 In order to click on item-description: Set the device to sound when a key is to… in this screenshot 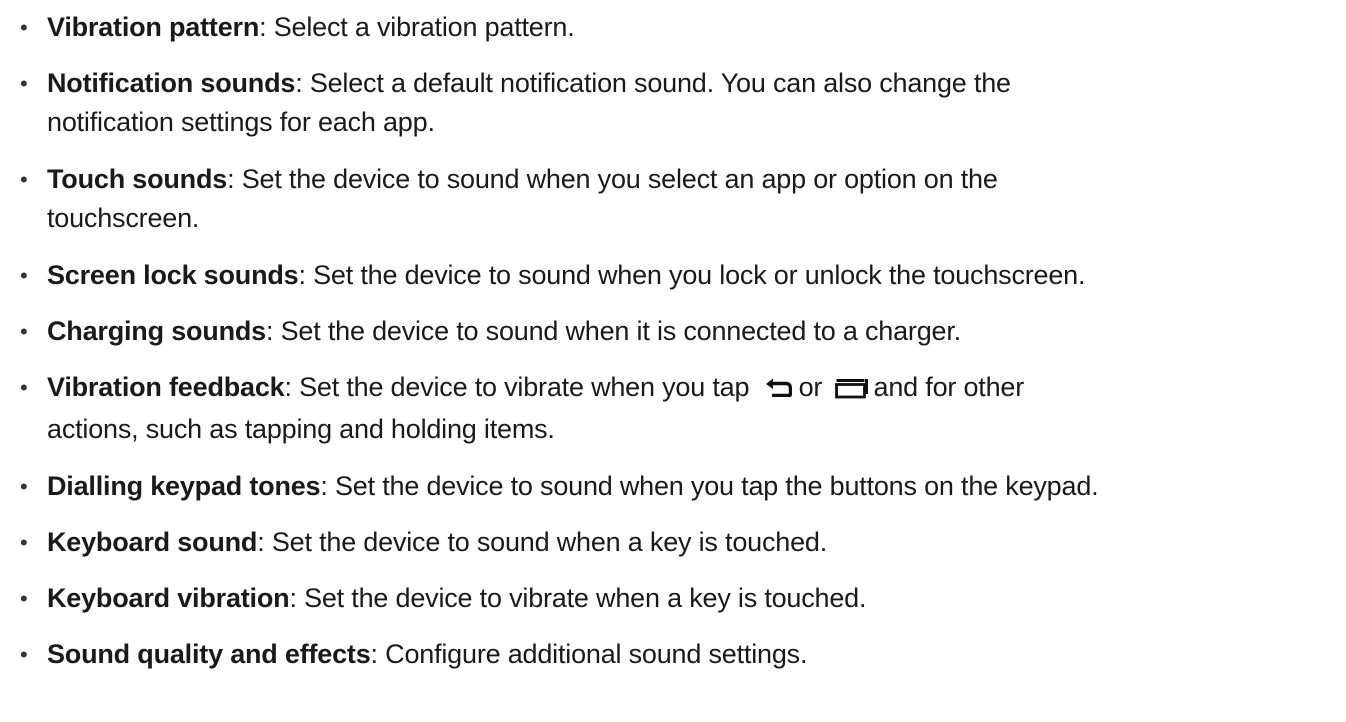, I will do `click(549, 542)`.